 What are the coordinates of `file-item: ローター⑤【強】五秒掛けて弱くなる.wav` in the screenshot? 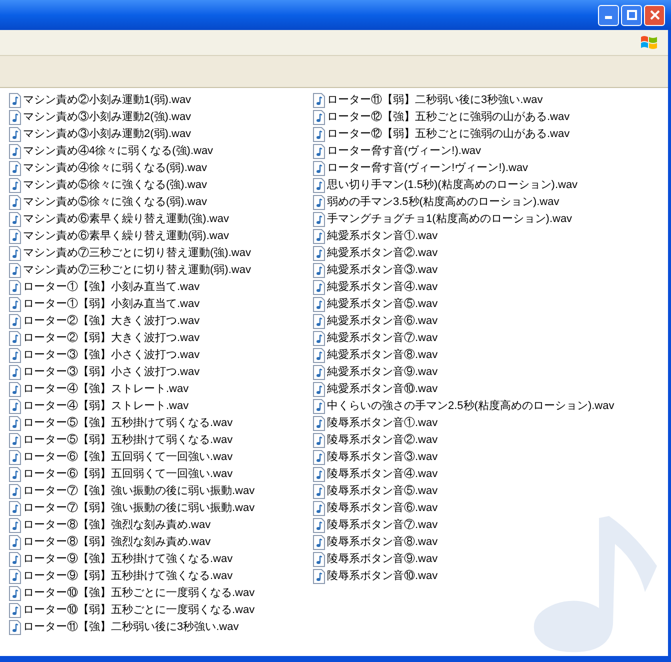 It's located at (121, 423).